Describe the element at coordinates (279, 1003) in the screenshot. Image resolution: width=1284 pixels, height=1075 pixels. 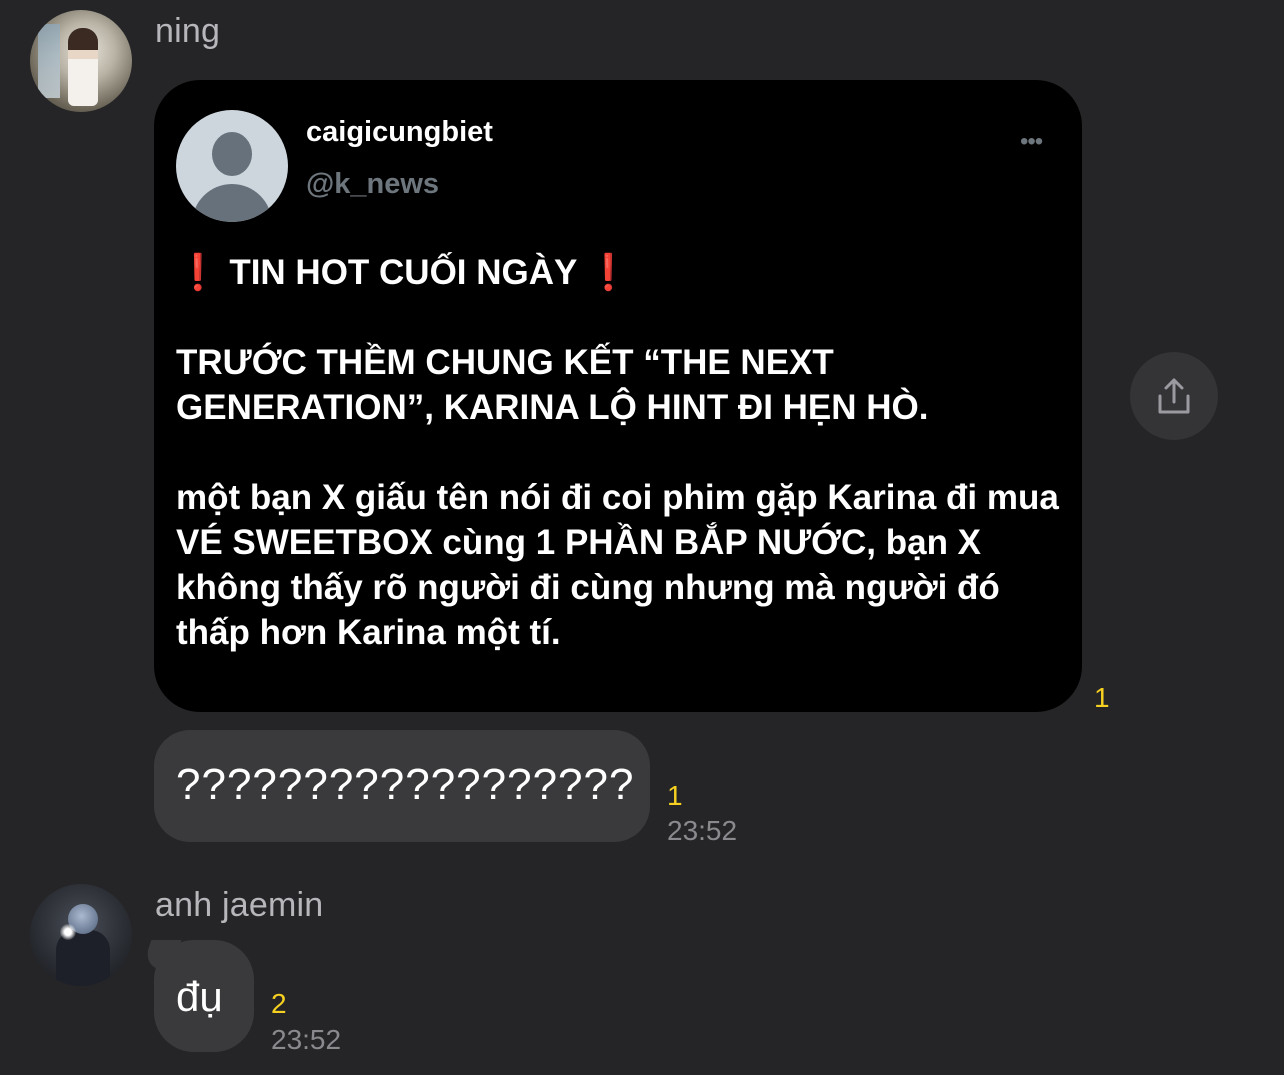
I see `unread-count: 2` at that location.